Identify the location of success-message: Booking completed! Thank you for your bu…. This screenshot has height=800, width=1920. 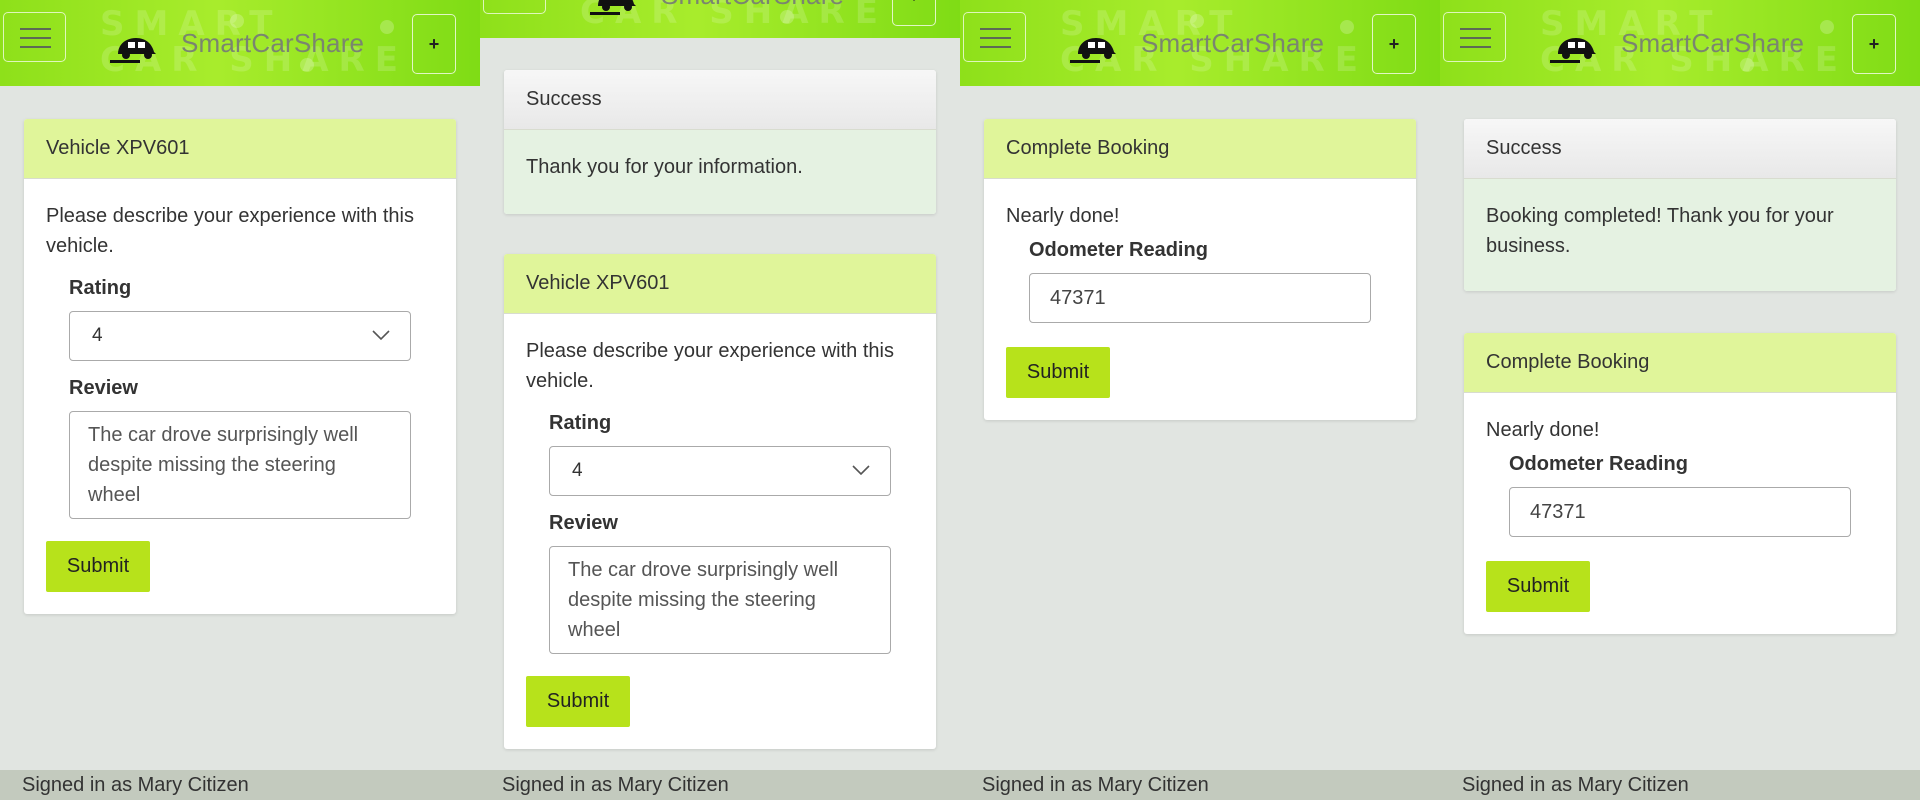
(1680, 235).